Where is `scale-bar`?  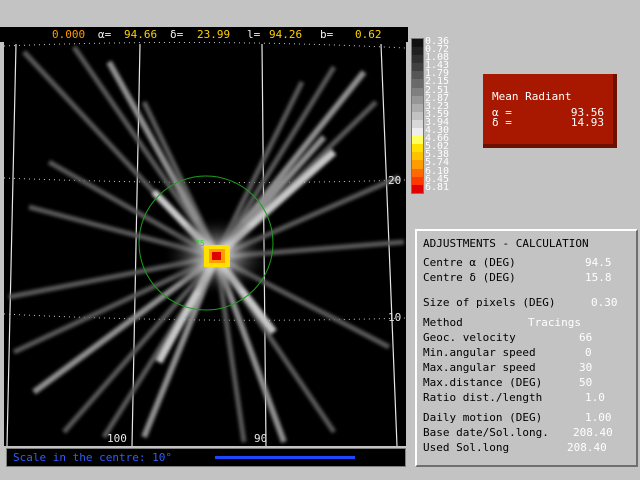 scale-bar is located at coordinates (285, 457).